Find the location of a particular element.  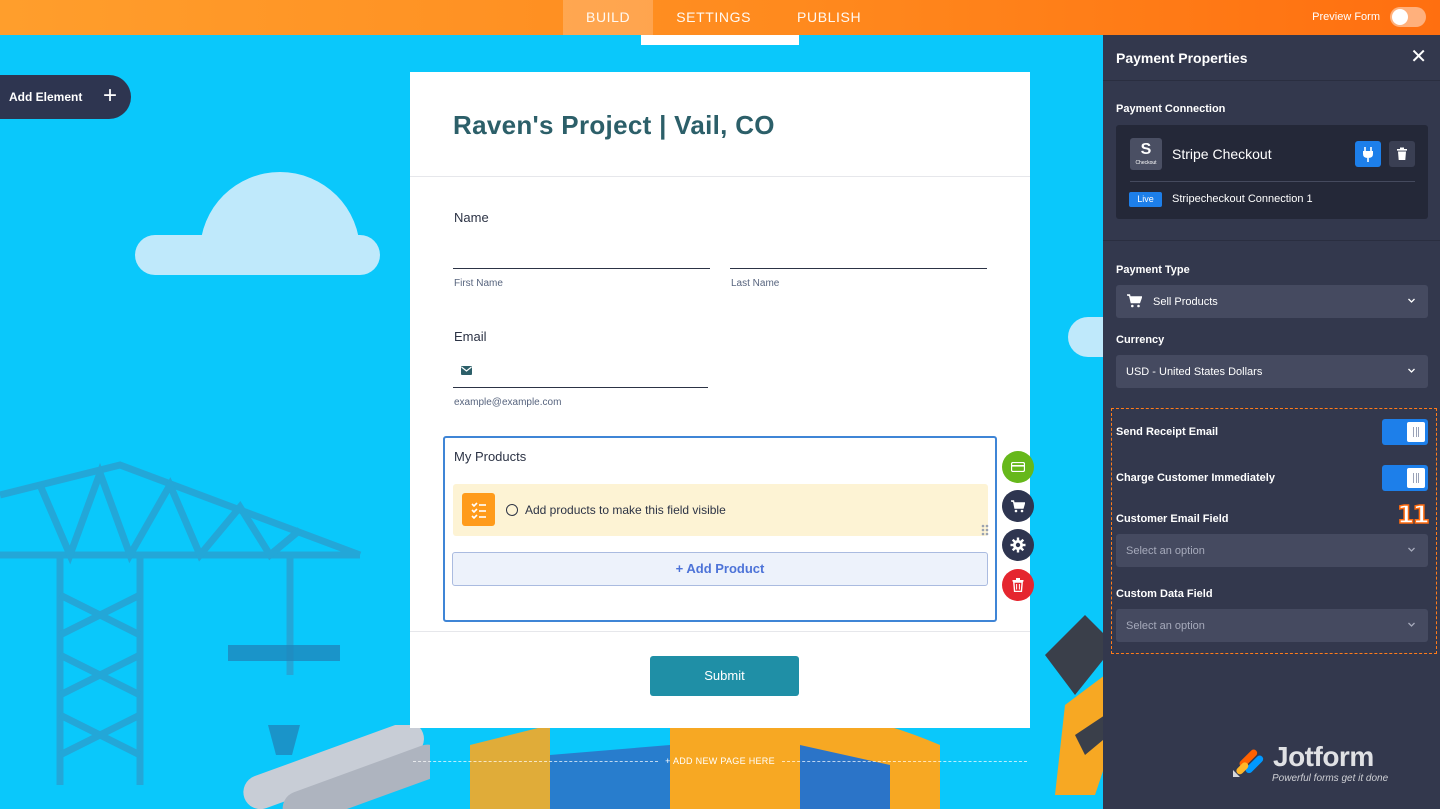

email-input is located at coordinates (580, 387).